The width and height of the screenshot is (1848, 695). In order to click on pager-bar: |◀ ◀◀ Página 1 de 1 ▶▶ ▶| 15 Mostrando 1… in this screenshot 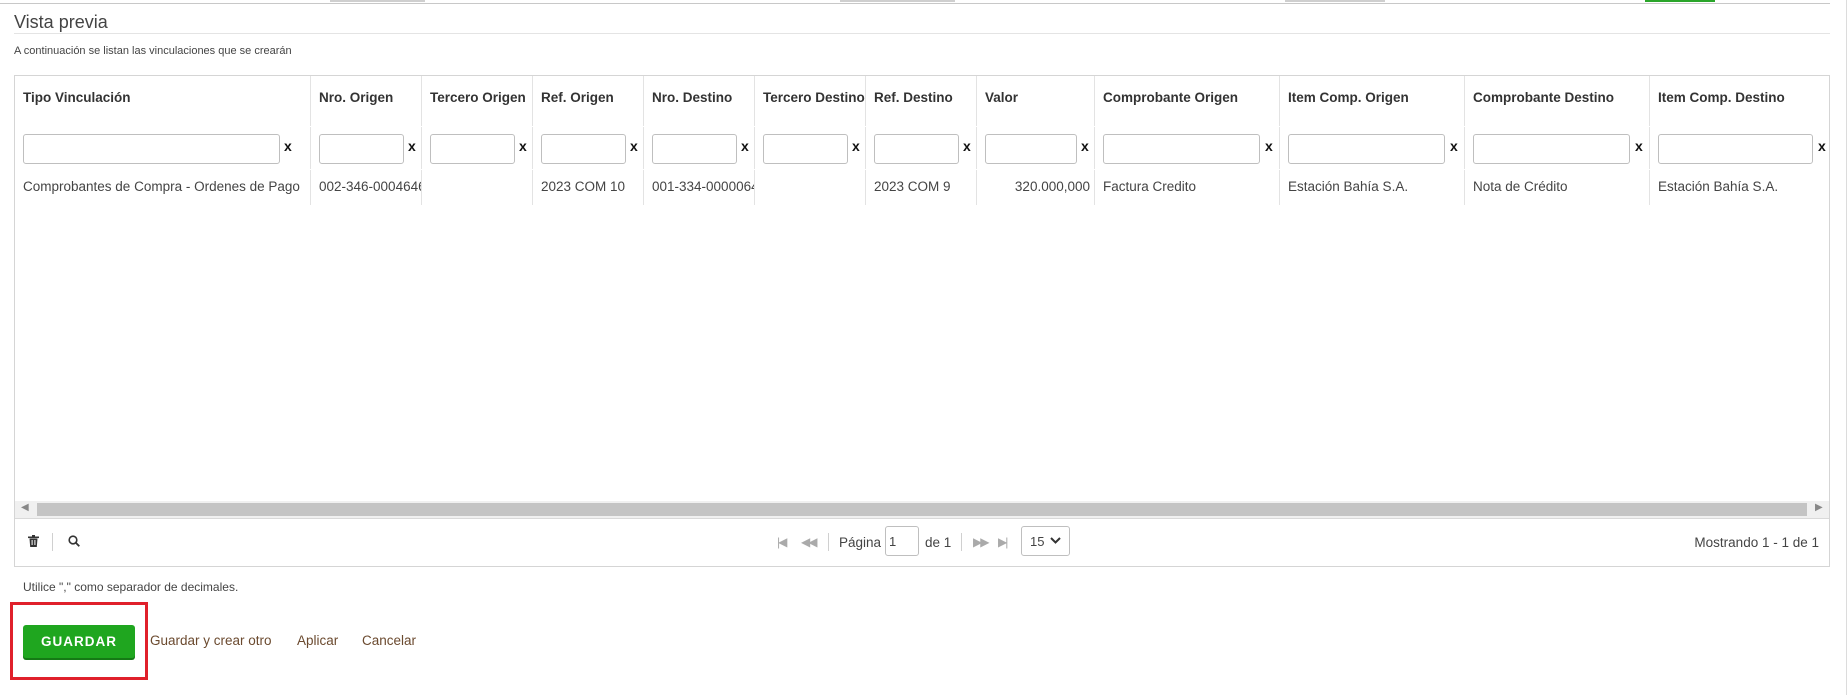, I will do `click(922, 542)`.